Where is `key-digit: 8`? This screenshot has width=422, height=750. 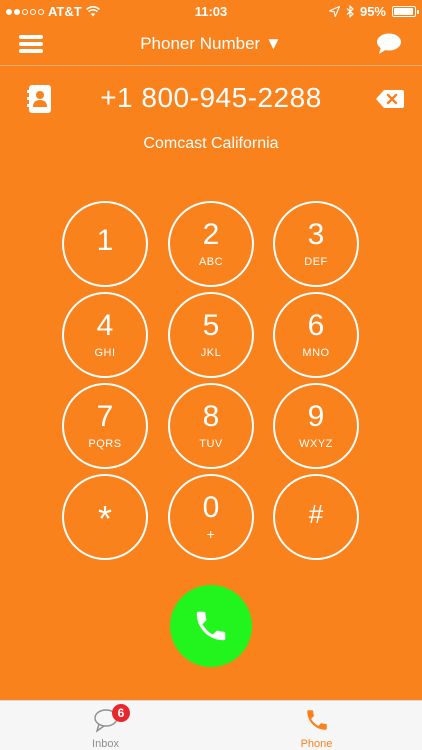
key-digit: 8 is located at coordinates (211, 416).